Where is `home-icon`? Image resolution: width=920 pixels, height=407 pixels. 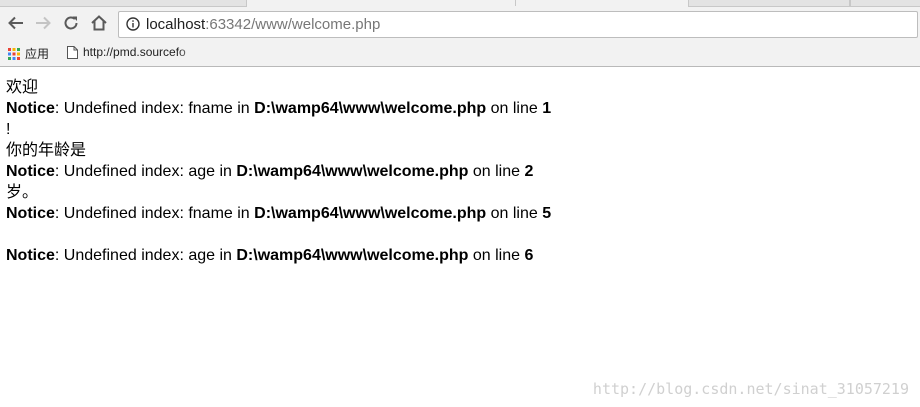 home-icon is located at coordinates (99, 23).